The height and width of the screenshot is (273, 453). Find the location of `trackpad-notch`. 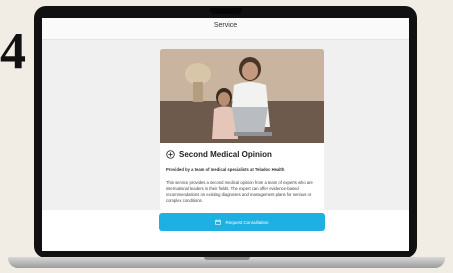

trackpad-notch is located at coordinates (227, 258).